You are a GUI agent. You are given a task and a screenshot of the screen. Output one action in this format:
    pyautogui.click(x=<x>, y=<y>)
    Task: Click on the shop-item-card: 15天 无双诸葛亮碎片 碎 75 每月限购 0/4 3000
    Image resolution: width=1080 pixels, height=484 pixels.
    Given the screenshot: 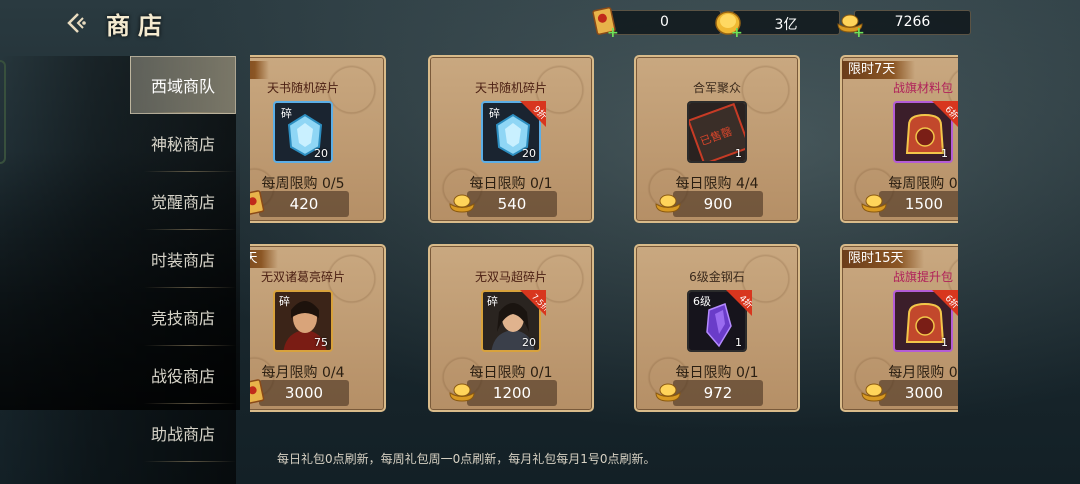 What is the action you would take?
    pyautogui.click(x=318, y=328)
    